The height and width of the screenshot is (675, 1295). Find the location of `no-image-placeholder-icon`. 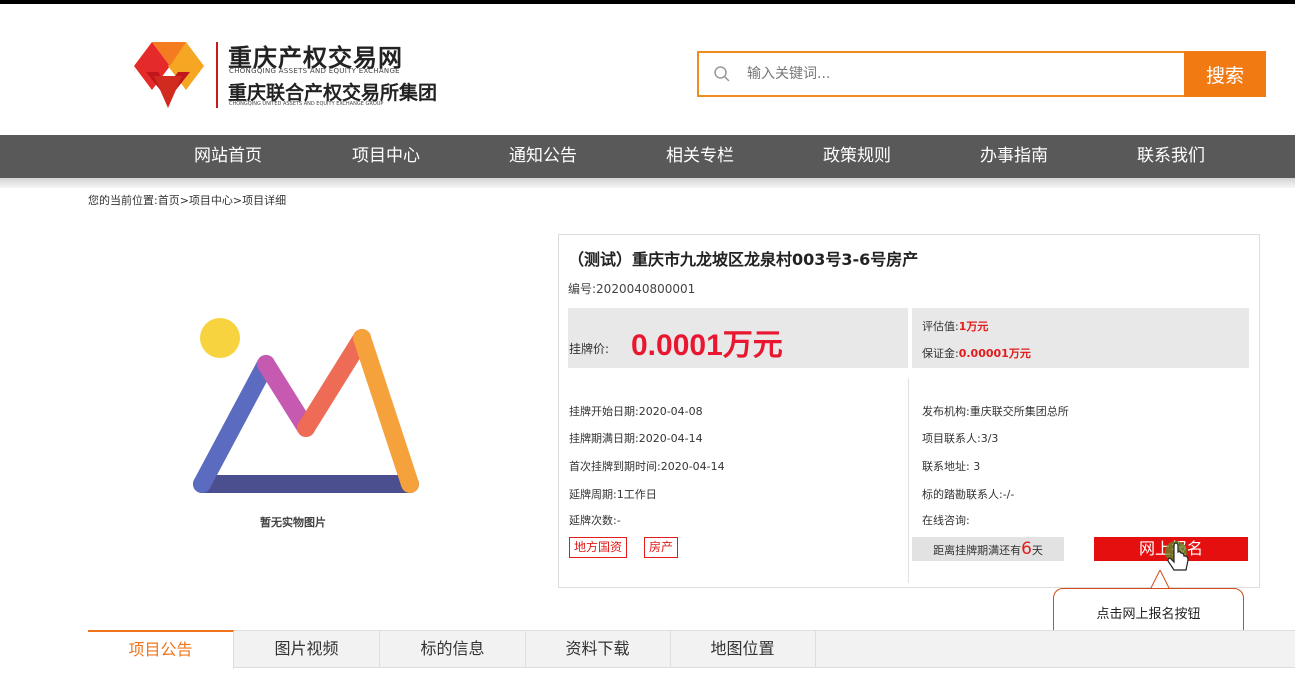

no-image-placeholder-icon is located at coordinates (306, 405).